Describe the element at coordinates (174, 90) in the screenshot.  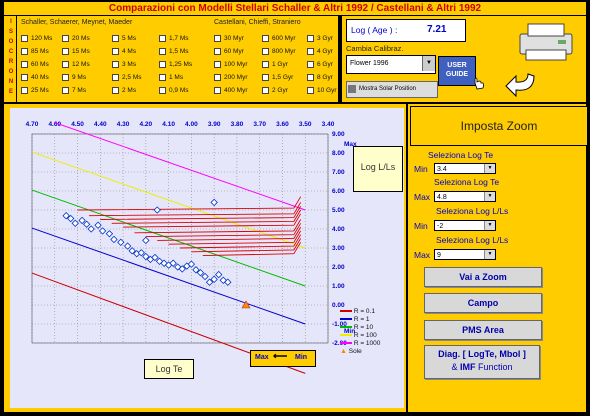
I see `mass-checkbox: 0,9 Ms` at that location.